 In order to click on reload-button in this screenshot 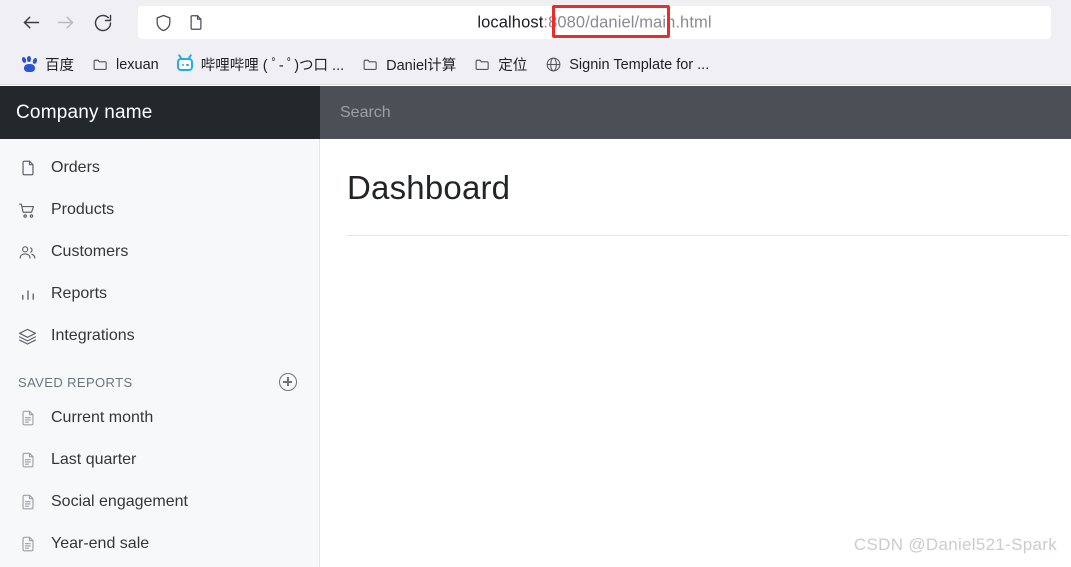, I will do `click(103, 23)`.